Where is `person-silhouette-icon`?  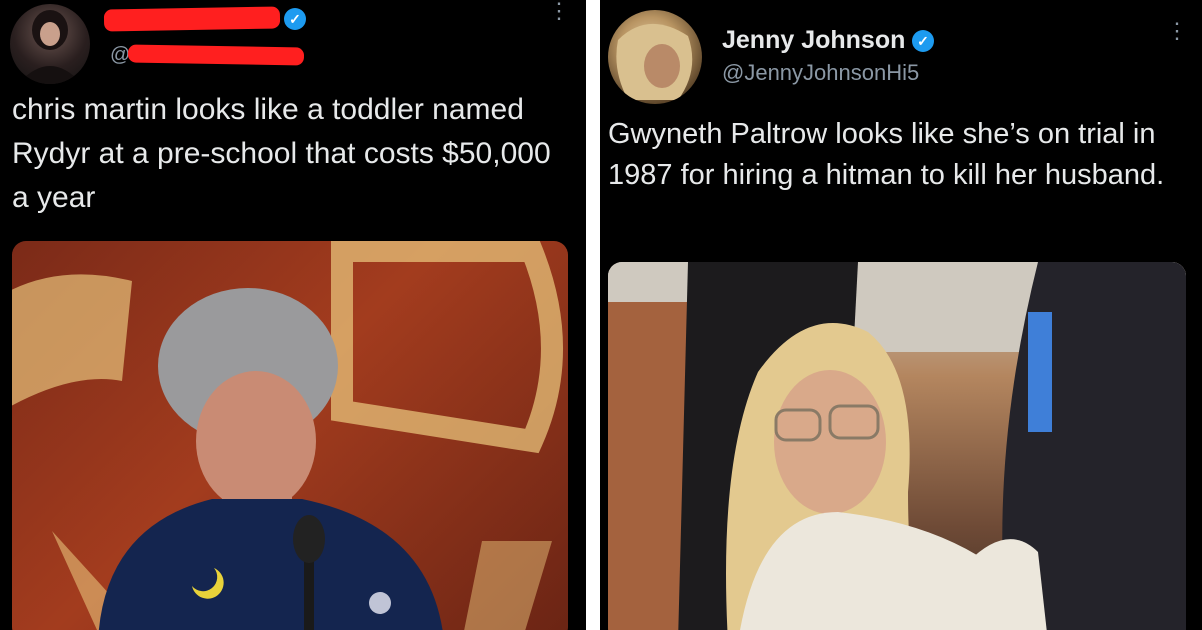
person-silhouette-icon is located at coordinates (50, 47).